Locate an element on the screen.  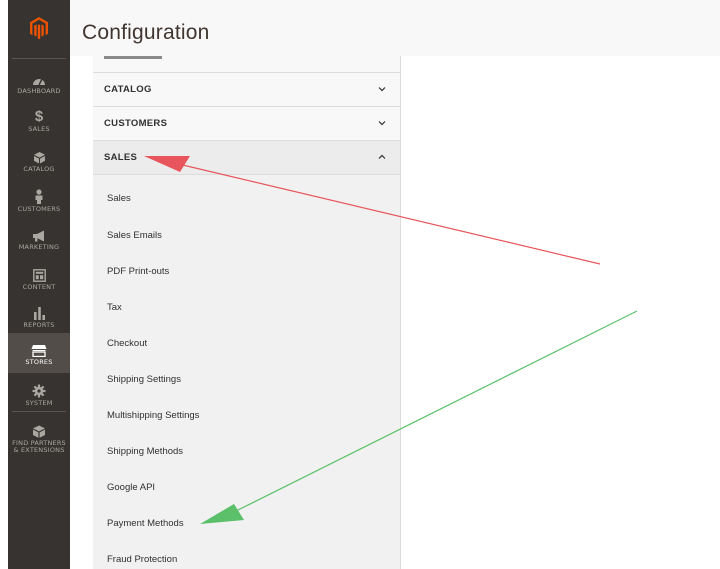
box-icon is located at coordinates (39, 155).